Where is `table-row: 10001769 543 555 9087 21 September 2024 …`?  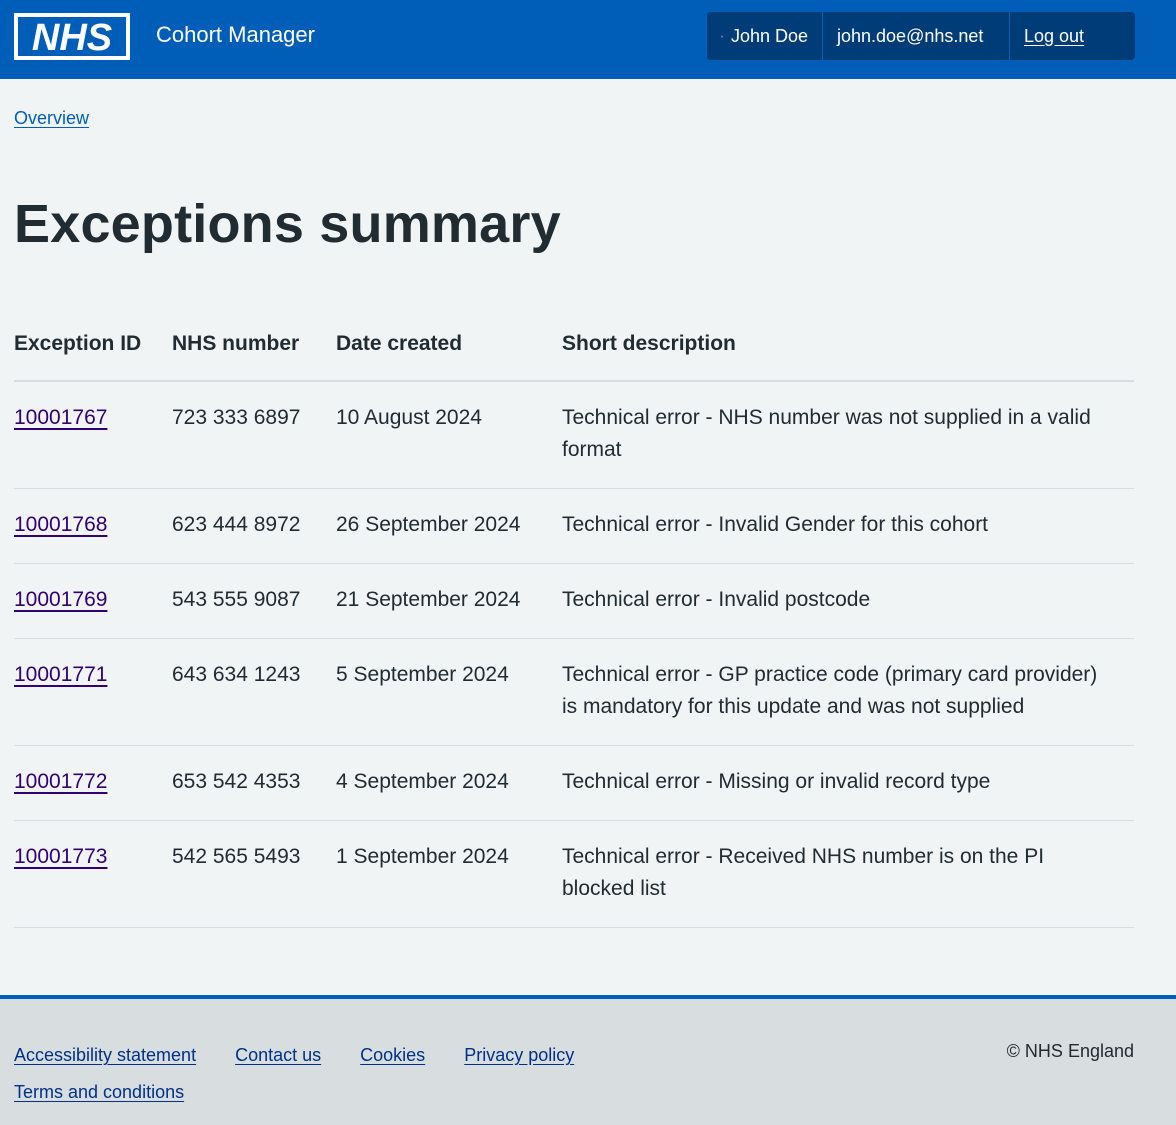
table-row: 10001769 543 555 9087 21 September 2024 … is located at coordinates (574, 601).